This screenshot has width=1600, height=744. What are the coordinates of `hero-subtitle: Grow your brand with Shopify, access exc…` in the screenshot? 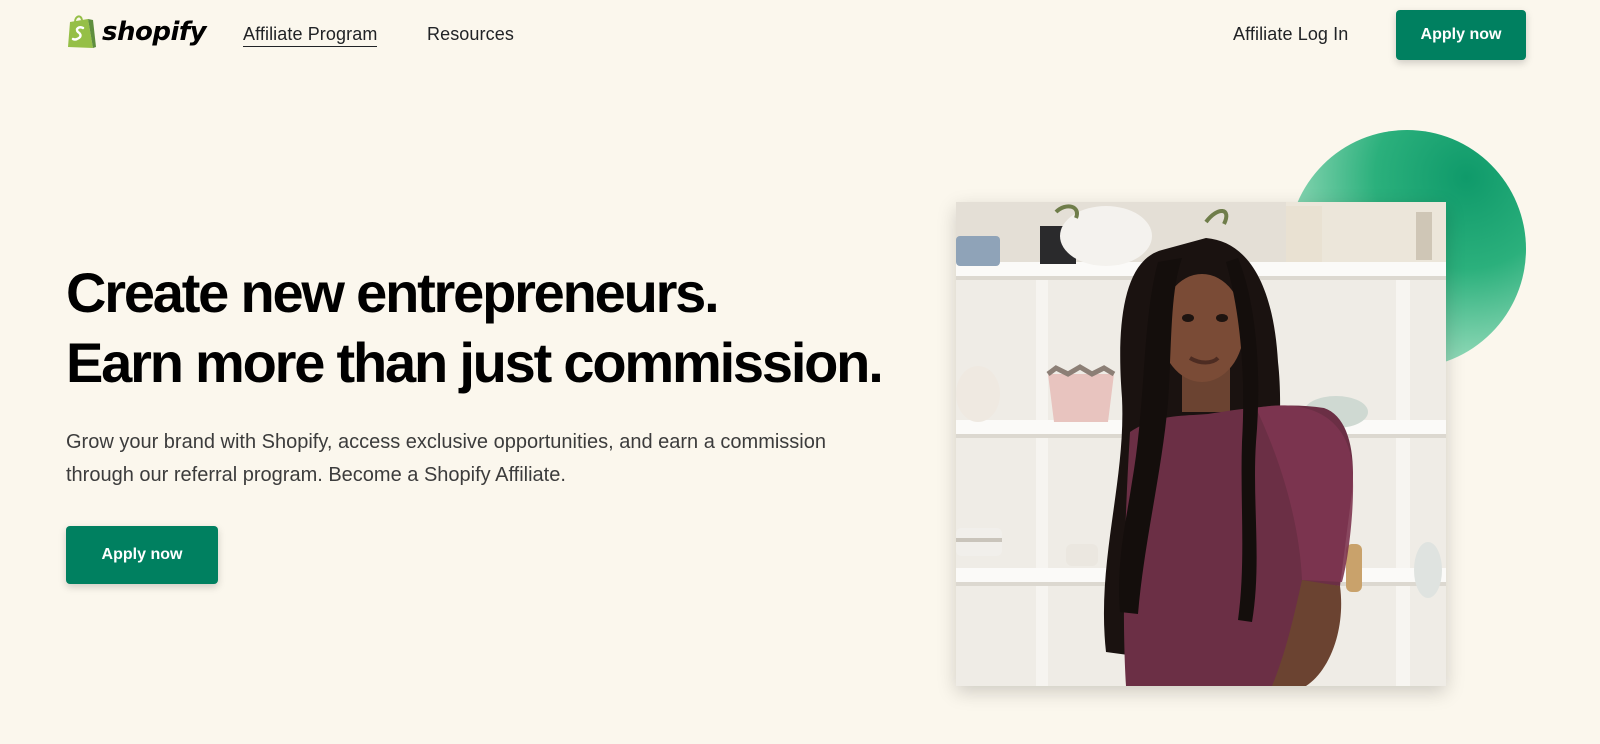 It's located at (446, 458).